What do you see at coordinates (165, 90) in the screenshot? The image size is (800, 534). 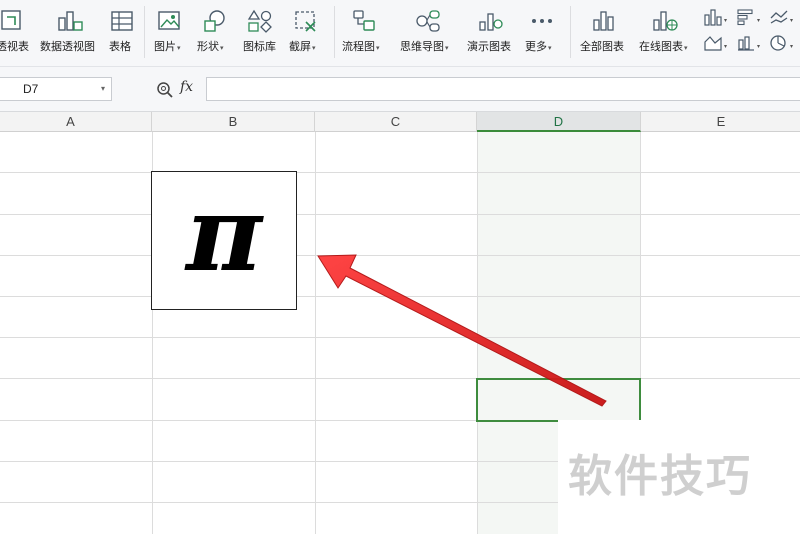 I see `zoom-icon` at bounding box center [165, 90].